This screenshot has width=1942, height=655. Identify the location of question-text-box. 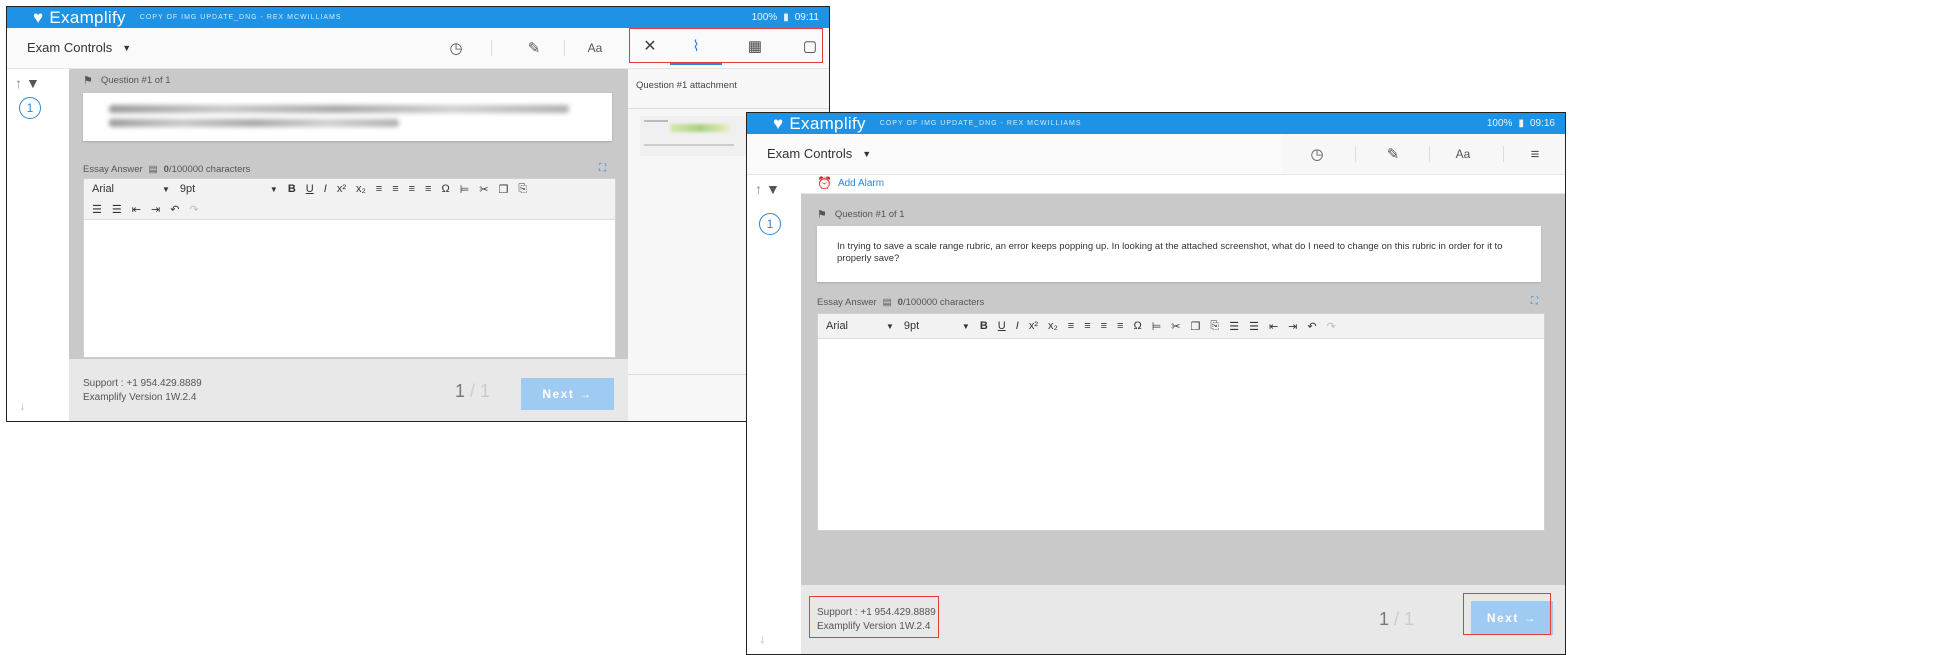
(347, 117).